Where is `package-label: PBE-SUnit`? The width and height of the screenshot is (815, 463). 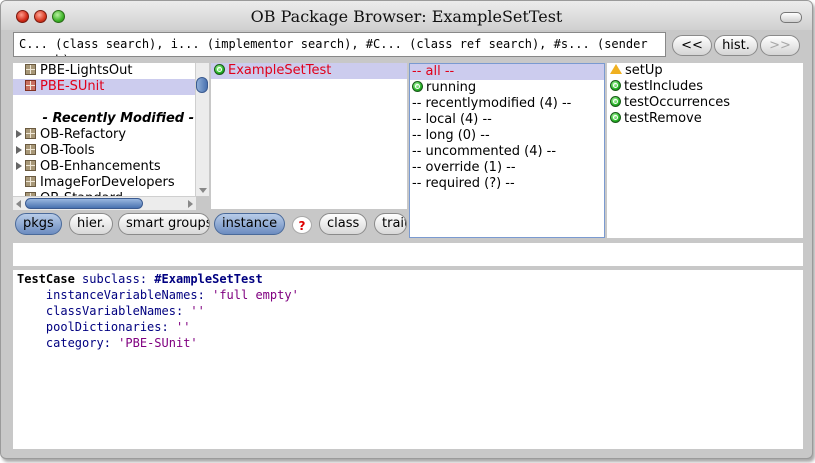 package-label: PBE-SUnit is located at coordinates (72, 86).